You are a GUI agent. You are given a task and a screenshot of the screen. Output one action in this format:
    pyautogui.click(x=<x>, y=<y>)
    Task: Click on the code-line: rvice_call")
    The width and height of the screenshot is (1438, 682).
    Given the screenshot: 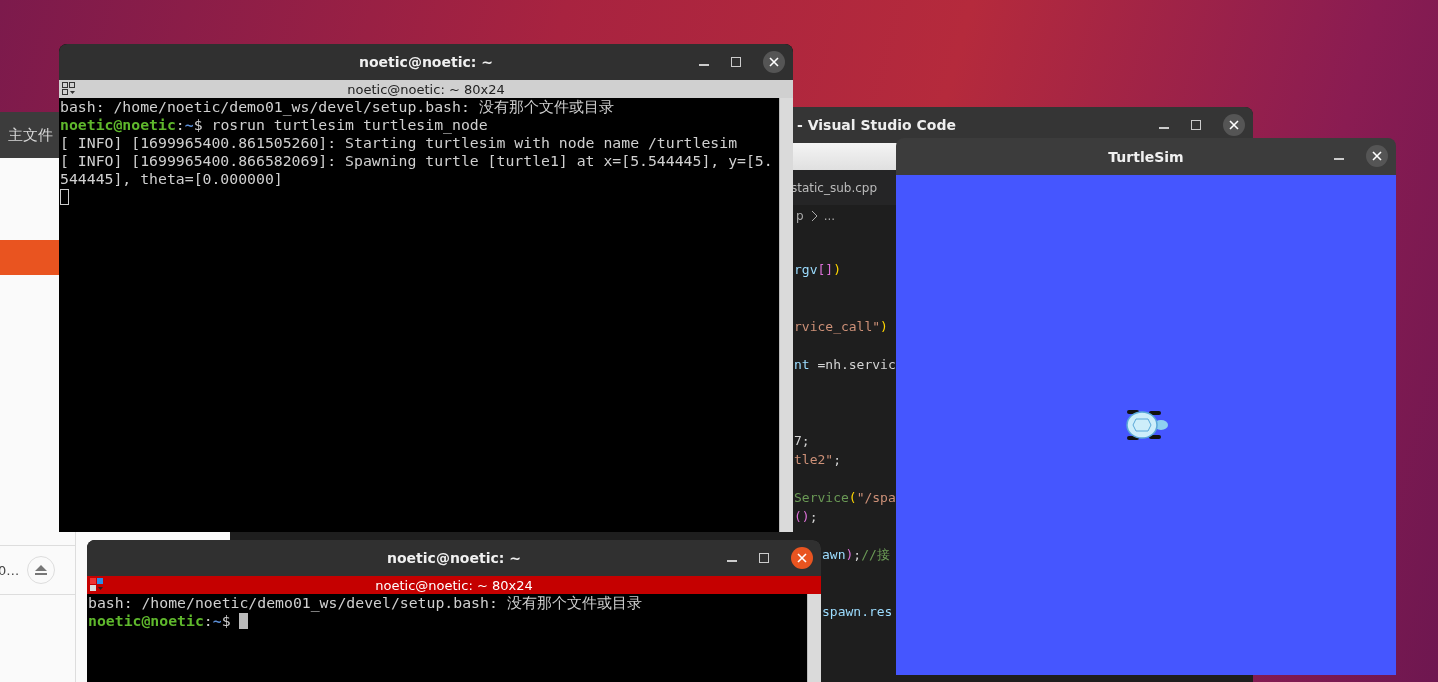 What is the action you would take?
    pyautogui.click(x=841, y=326)
    